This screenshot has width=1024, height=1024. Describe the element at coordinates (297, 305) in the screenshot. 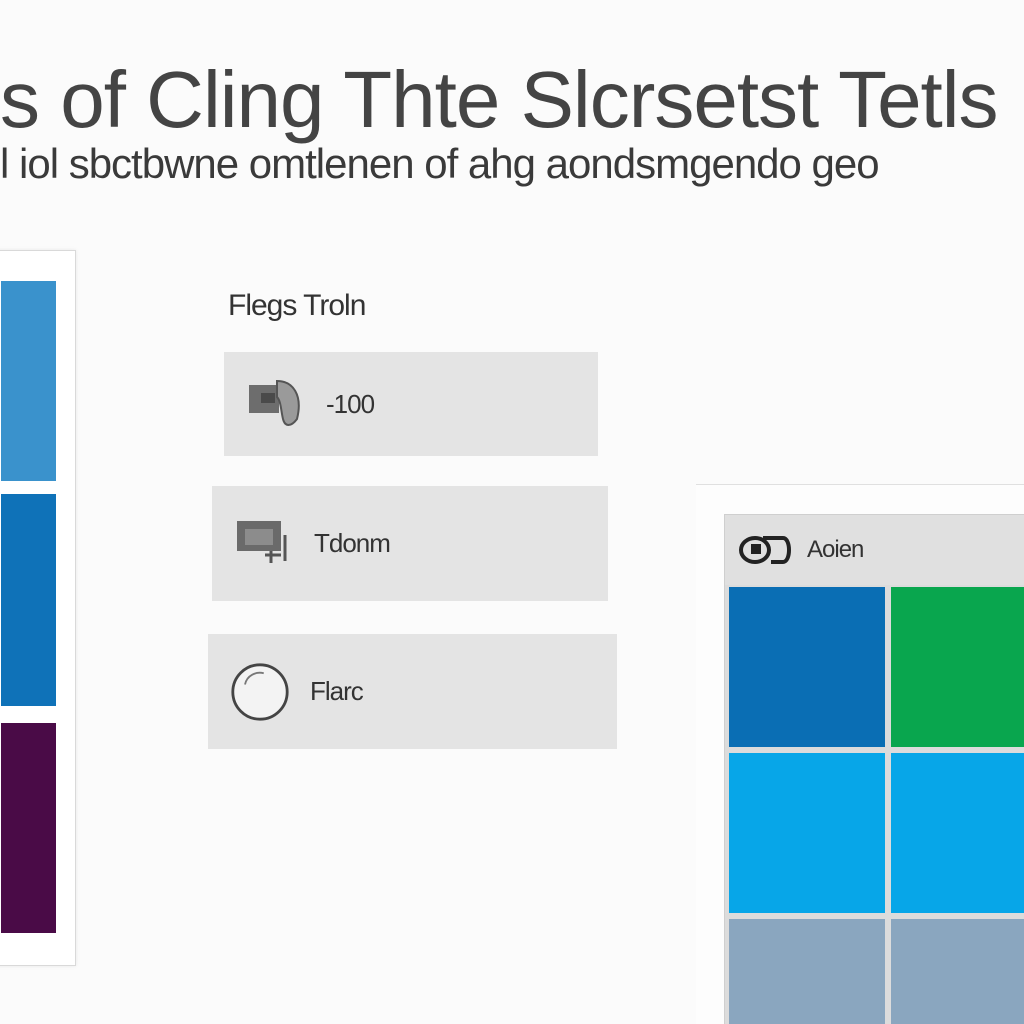

I see `section-heading: Flegs Troln` at that location.